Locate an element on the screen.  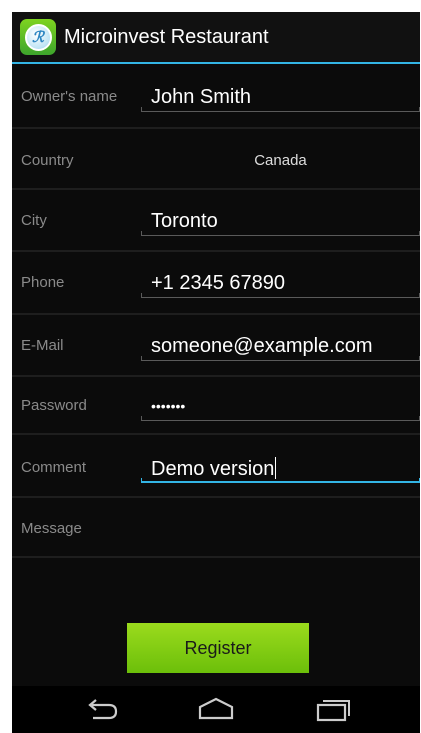
password-row: Password ••••••• is located at coordinates (216, 406).